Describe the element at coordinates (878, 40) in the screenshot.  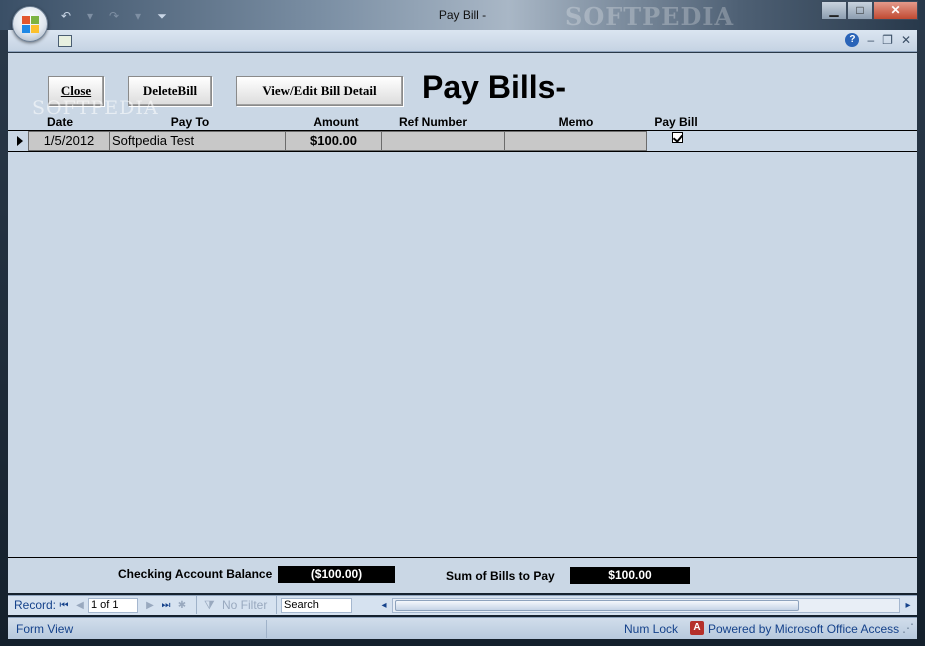
I see `document-controls: ? – ❐ ✕` at that location.